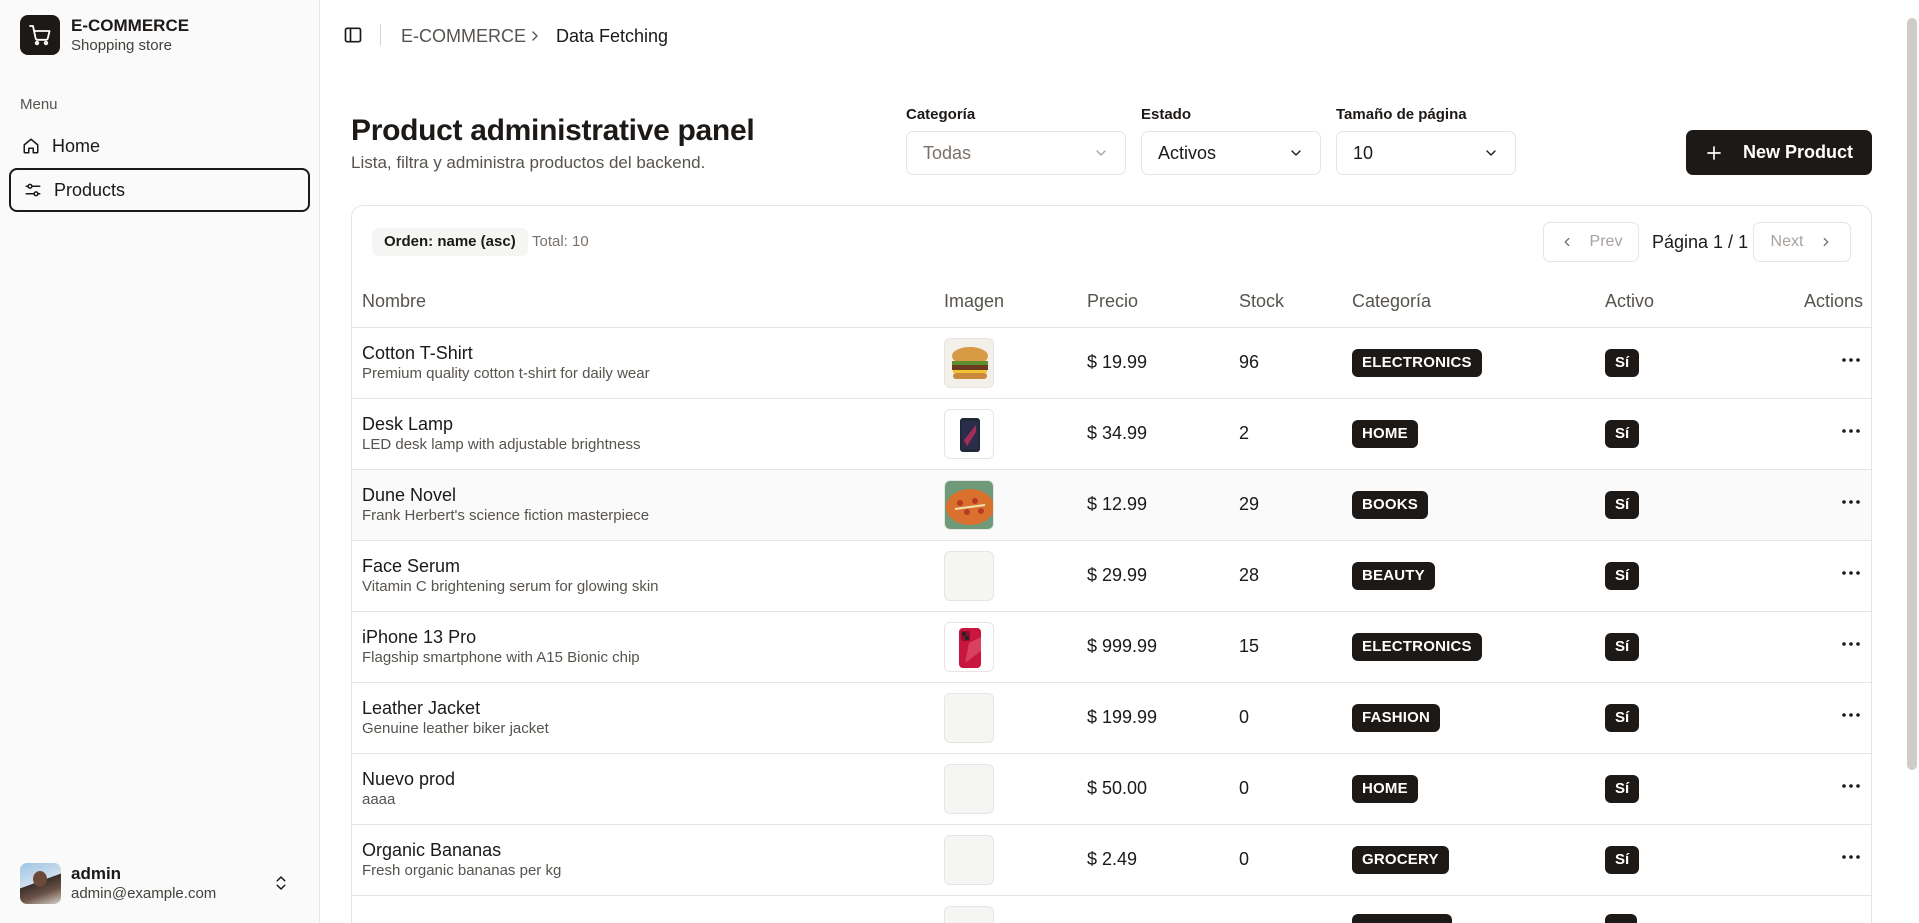  What do you see at coordinates (1249, 504) in the screenshot?
I see `product-stock: 29` at bounding box center [1249, 504].